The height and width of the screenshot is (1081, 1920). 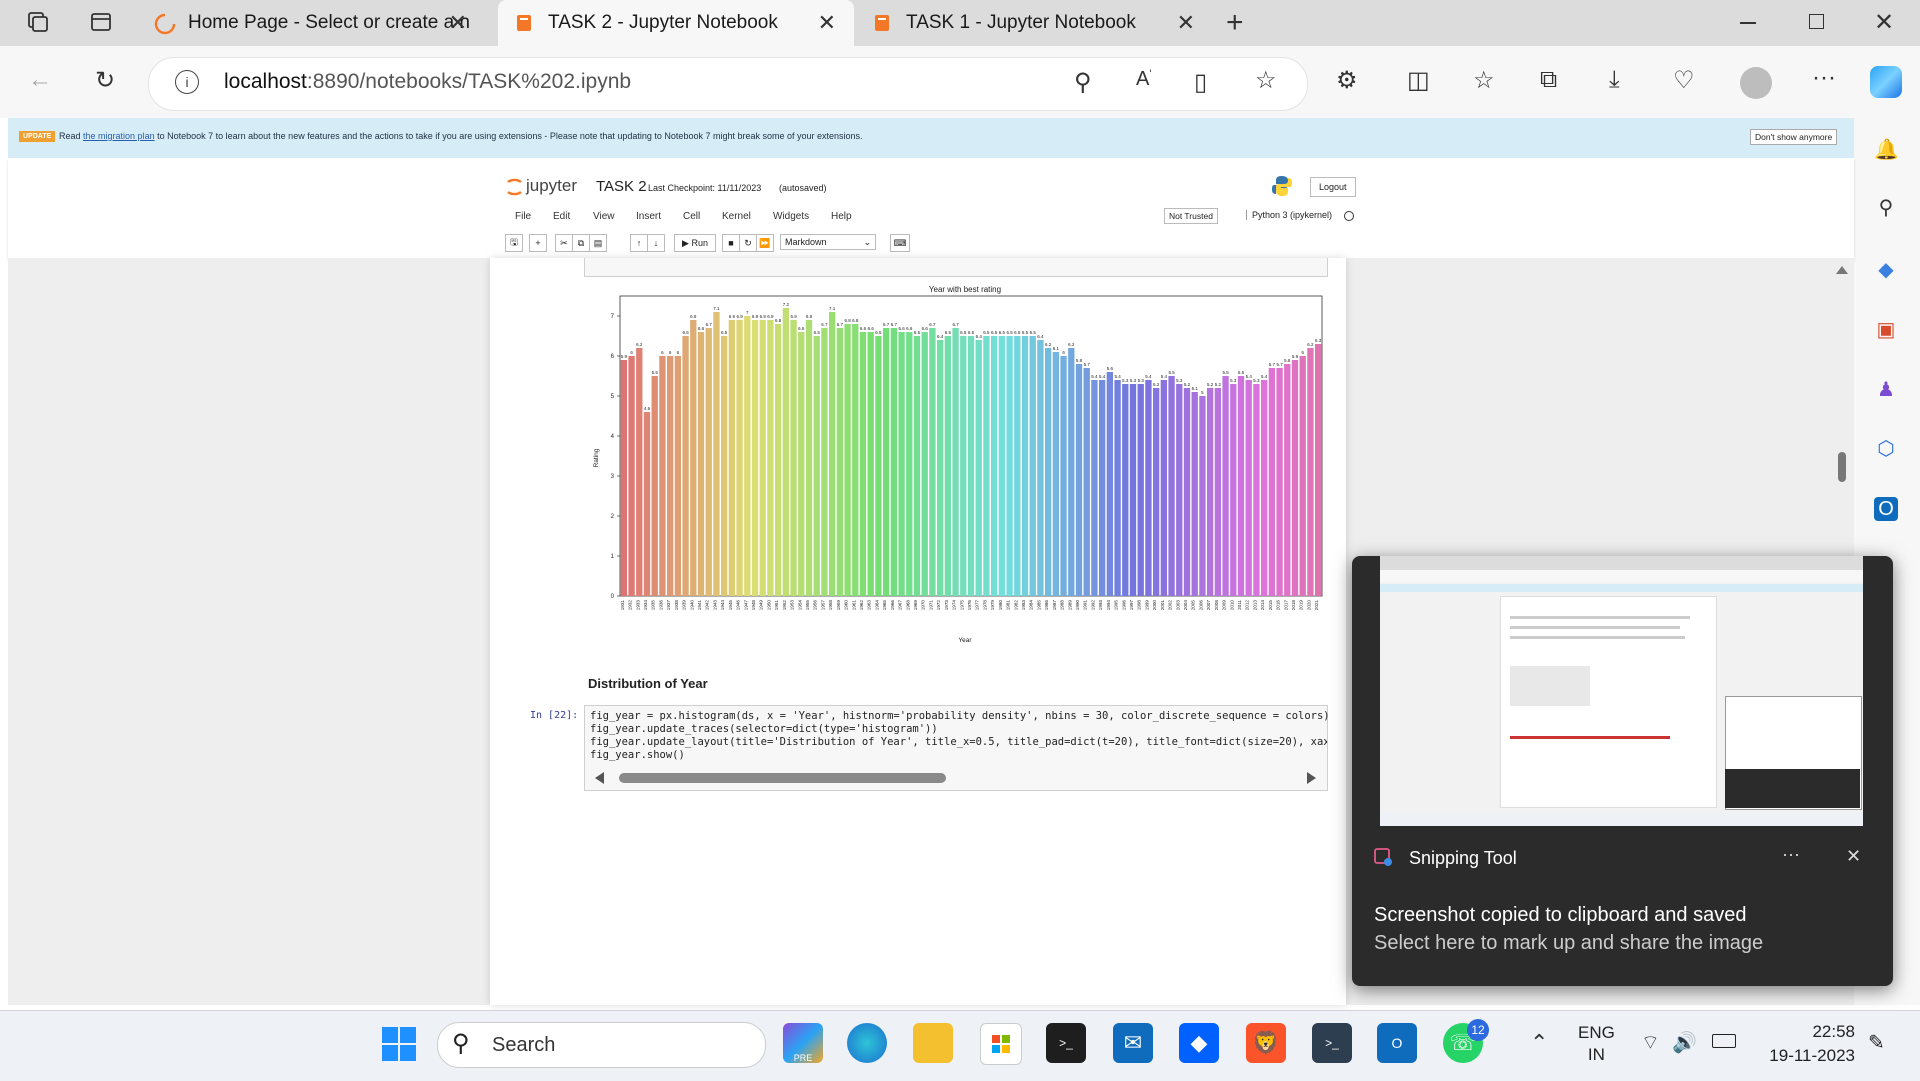 What do you see at coordinates (561, 216) in the screenshot?
I see `menu-edit: Edit` at bounding box center [561, 216].